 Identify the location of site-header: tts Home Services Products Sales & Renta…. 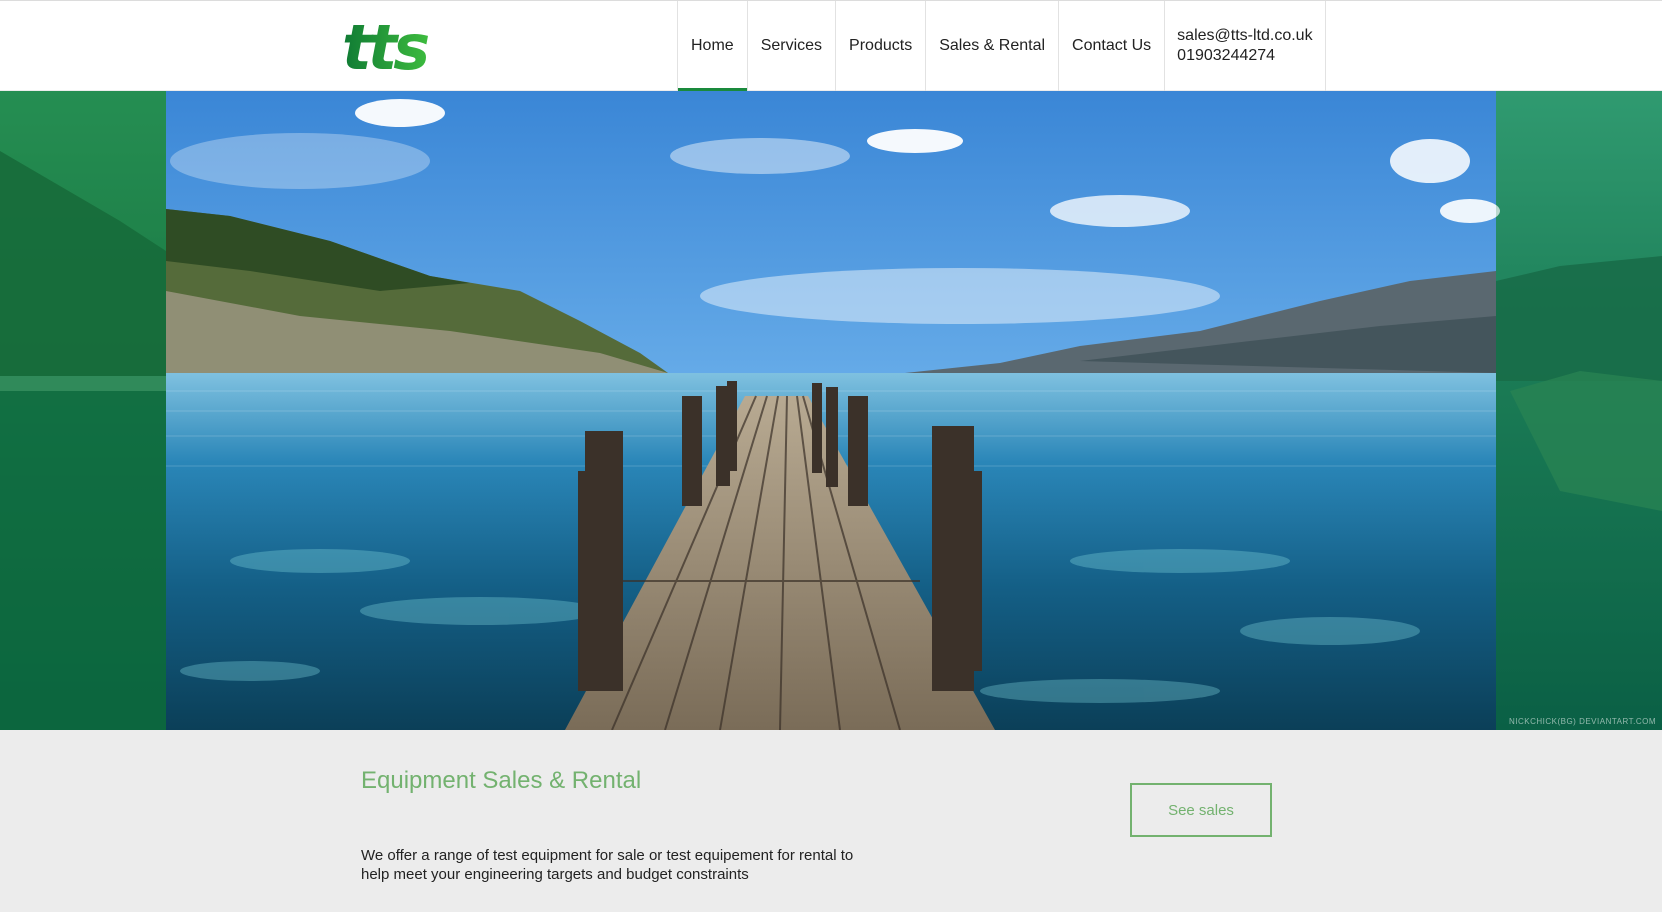
(831, 45).